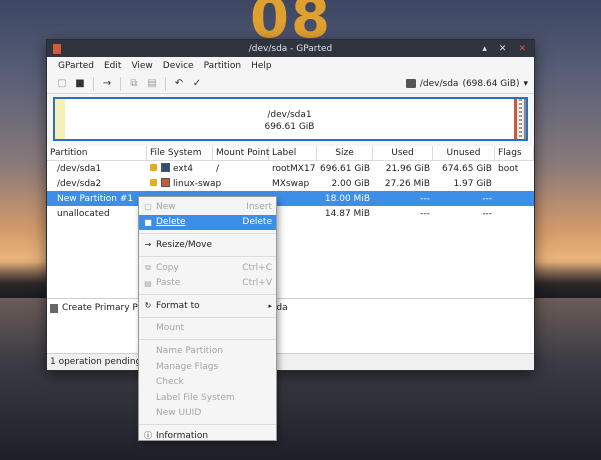 Image resolution: width=601 pixels, height=460 pixels. I want to click on menu-device: Device, so click(178, 66).